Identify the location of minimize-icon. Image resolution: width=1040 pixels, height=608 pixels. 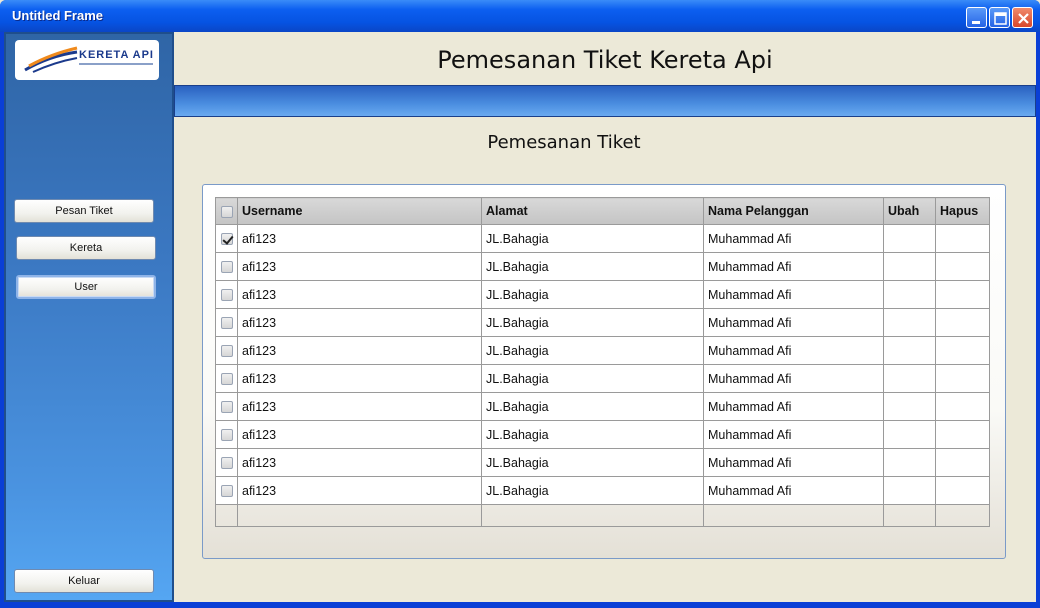
(976, 22).